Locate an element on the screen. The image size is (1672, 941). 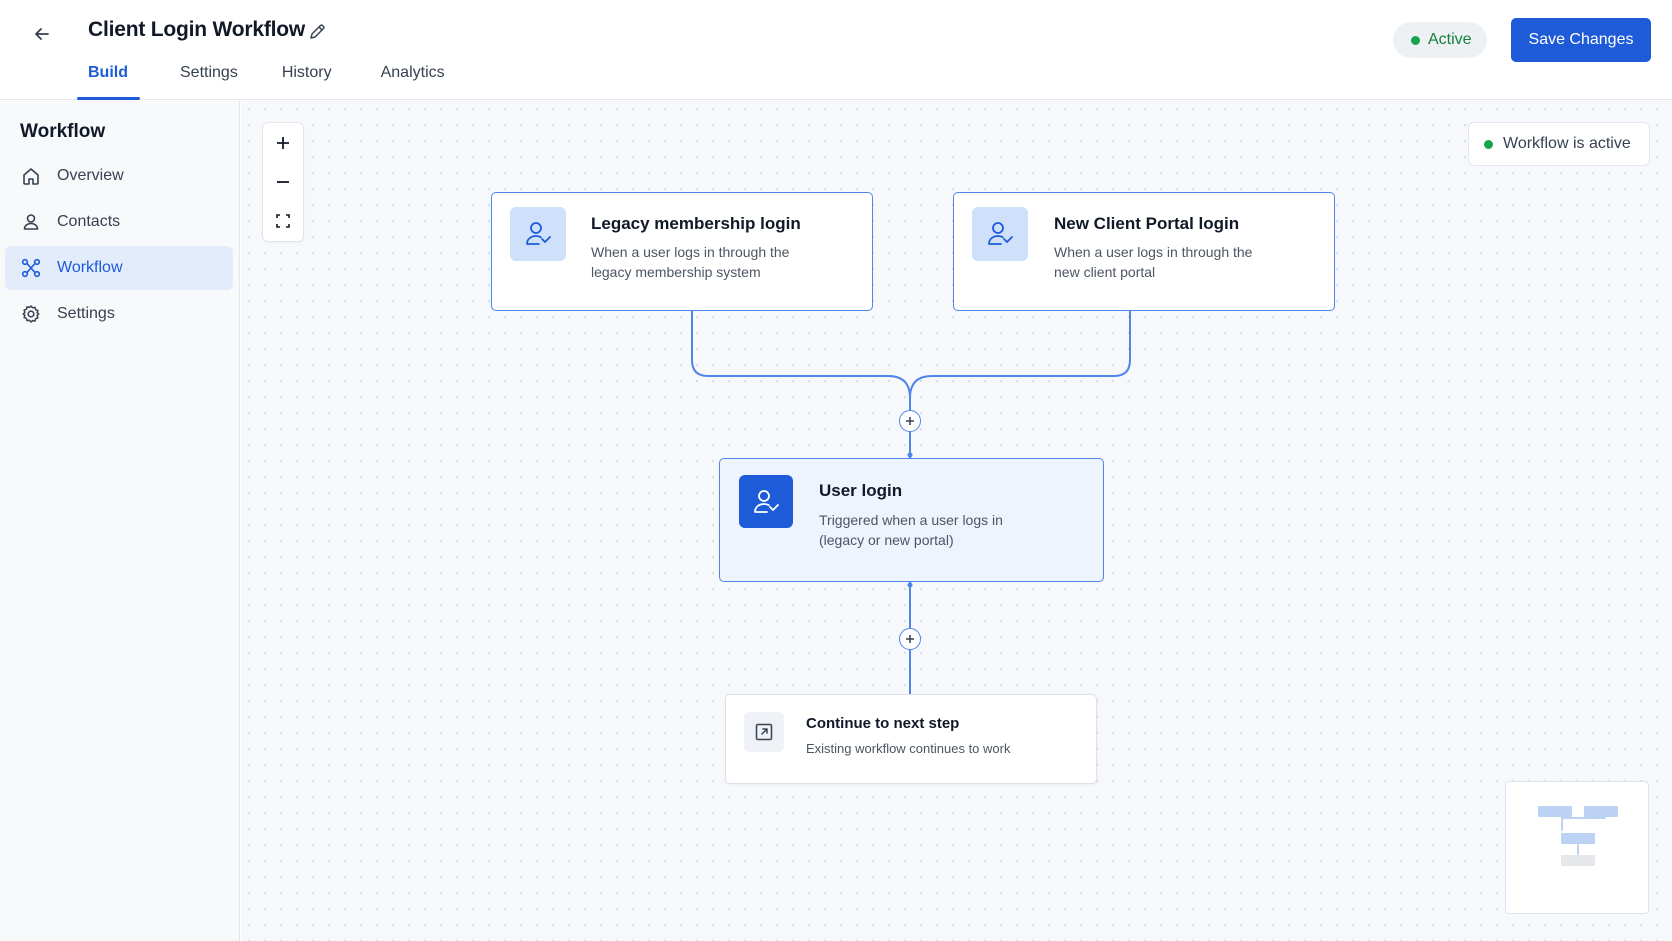
sidebar-item-settings: Settings is located at coordinates (119, 314).